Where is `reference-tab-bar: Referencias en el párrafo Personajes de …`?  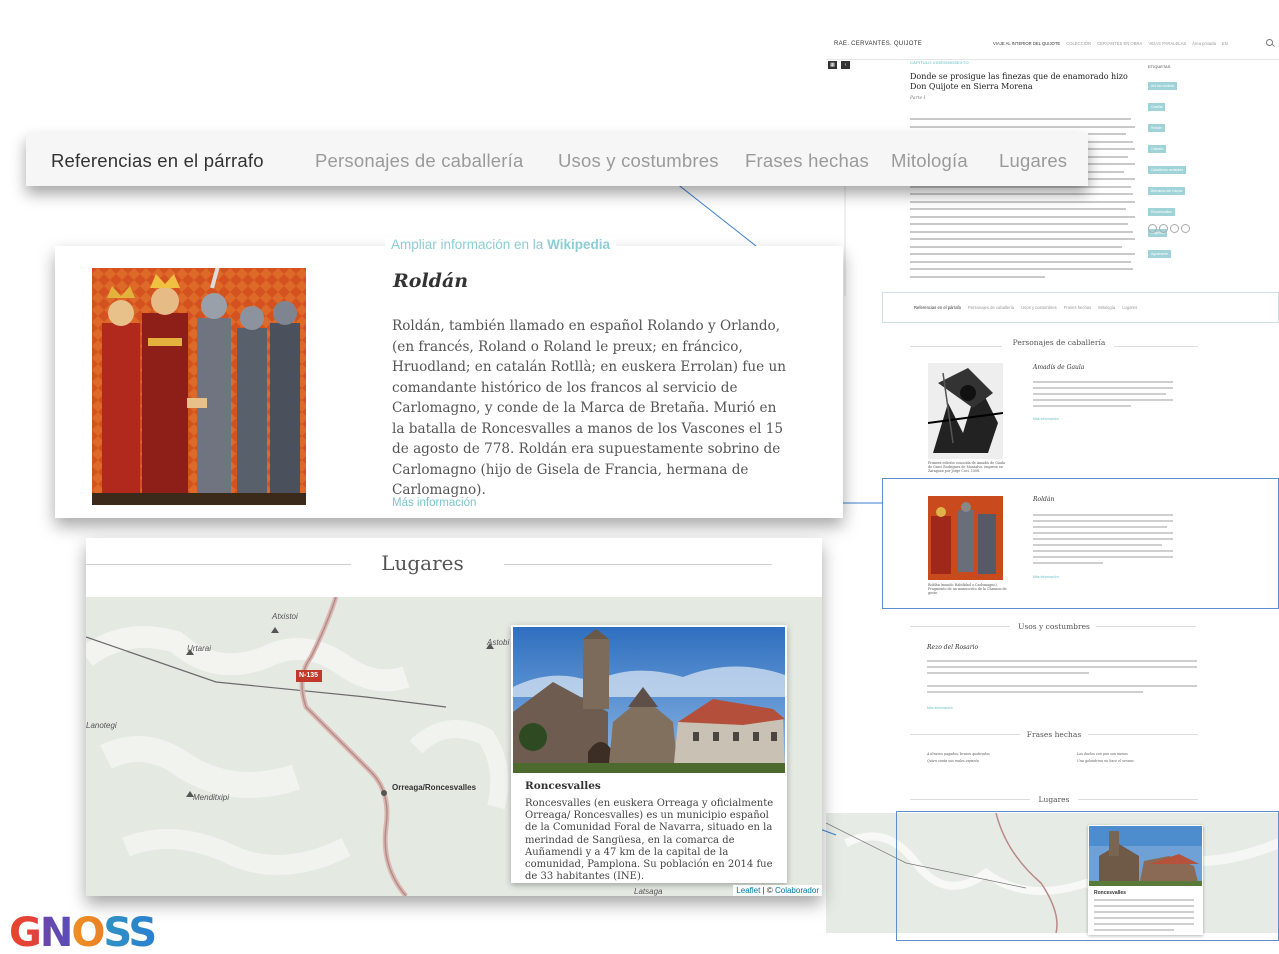
reference-tab-bar: Referencias en el párrafo Personajes de … is located at coordinates (557, 159).